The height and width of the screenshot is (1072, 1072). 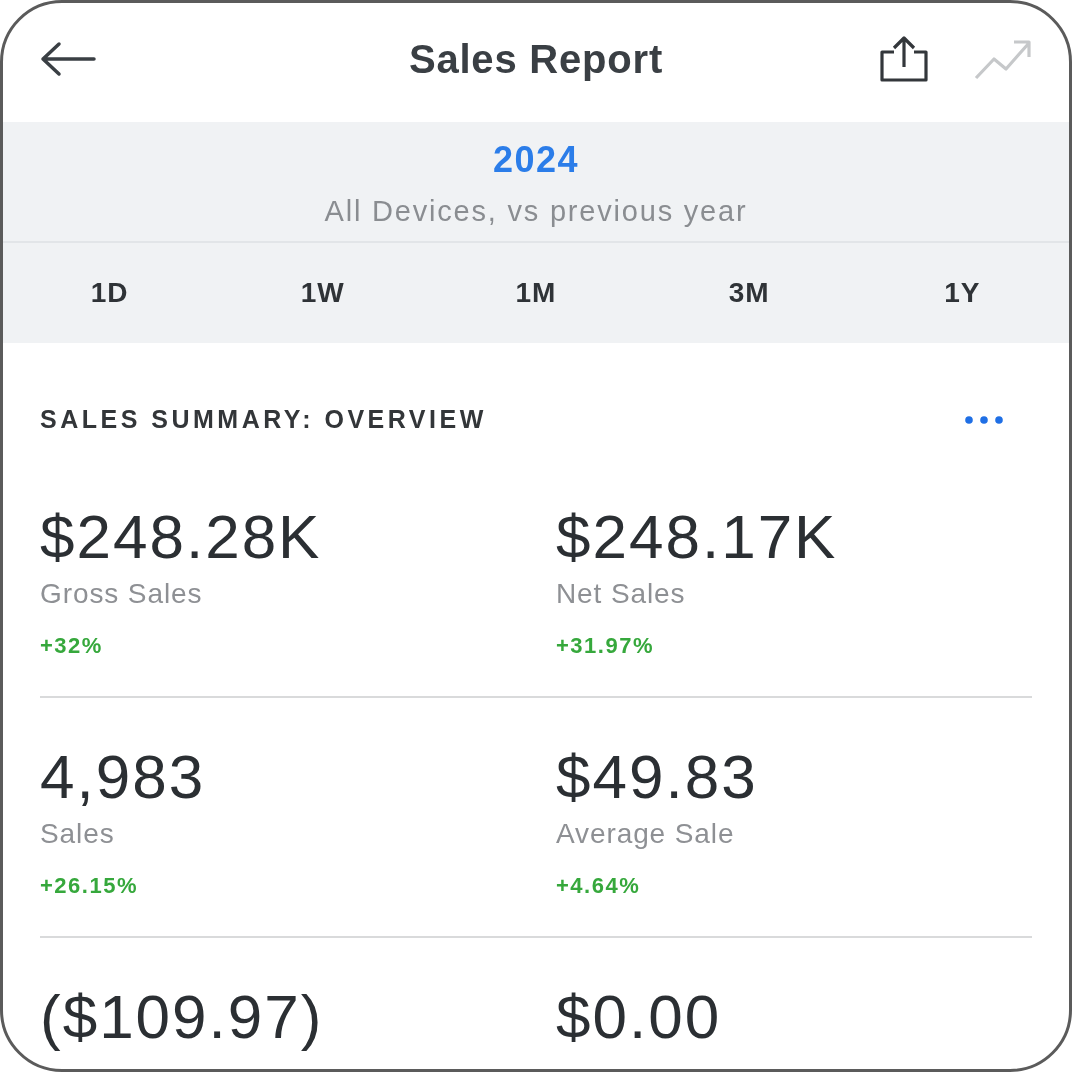 What do you see at coordinates (181, 537) in the screenshot?
I see `metric-value: $248.28K` at bounding box center [181, 537].